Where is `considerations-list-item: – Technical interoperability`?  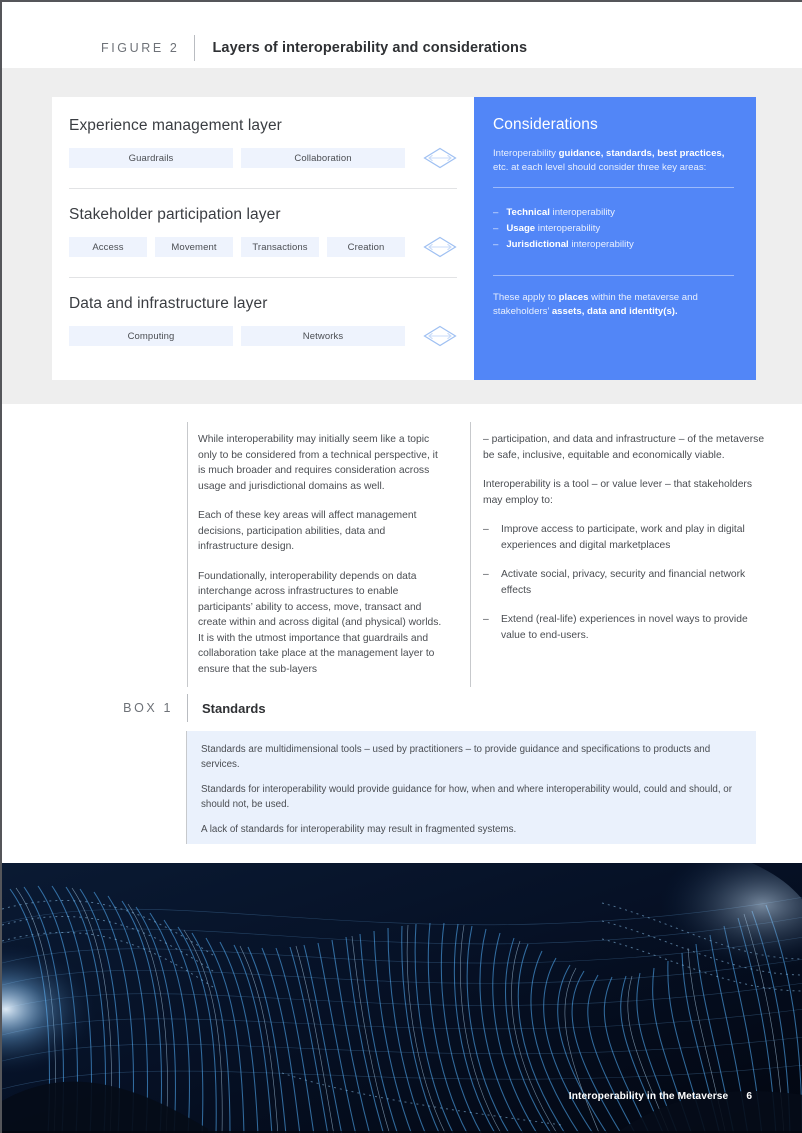 considerations-list-item: – Technical interoperability is located at coordinates (613, 213).